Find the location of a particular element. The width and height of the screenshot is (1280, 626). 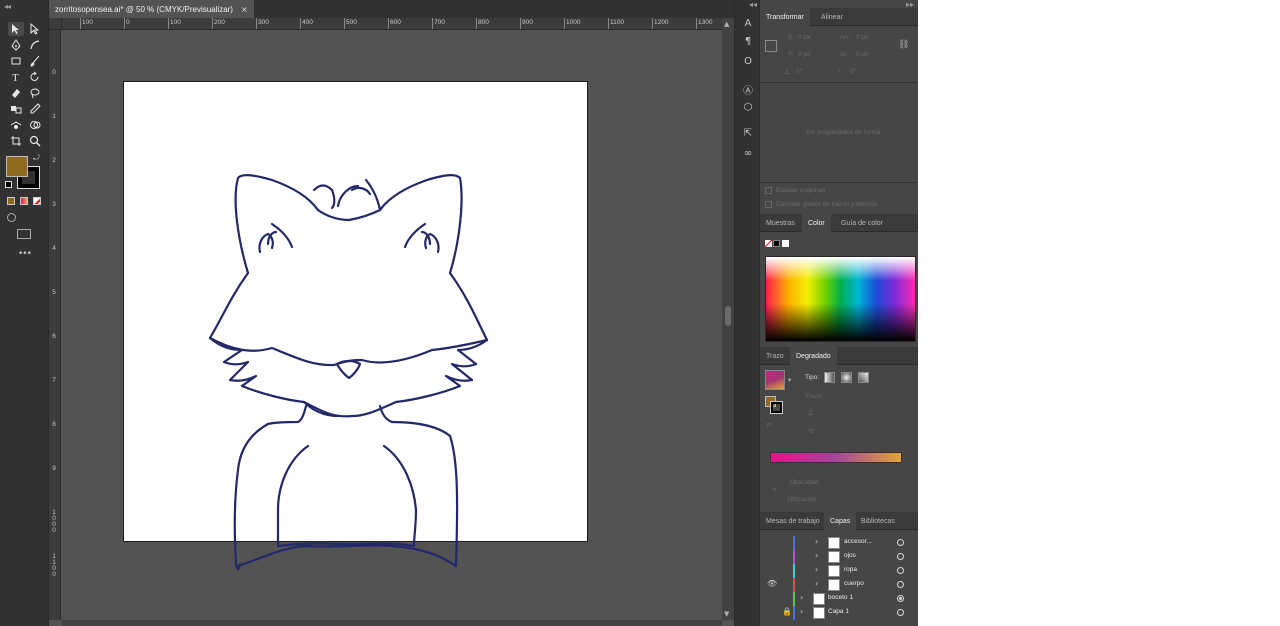

eraser-tool-icon is located at coordinates (16, 93).